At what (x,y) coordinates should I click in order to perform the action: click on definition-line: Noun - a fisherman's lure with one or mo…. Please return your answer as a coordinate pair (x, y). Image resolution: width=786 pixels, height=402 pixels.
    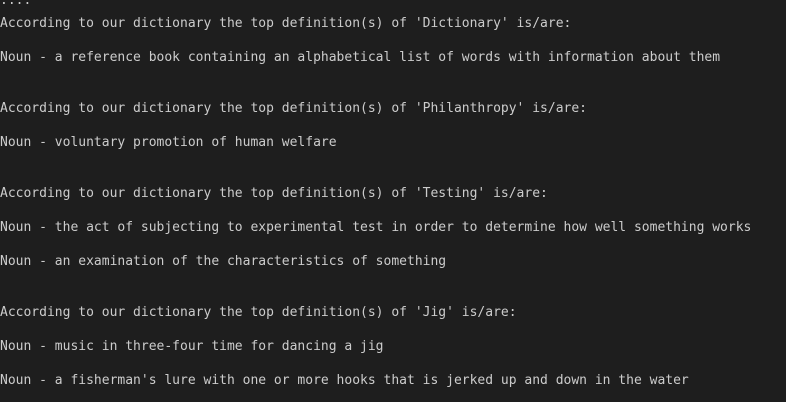
    Looking at the image, I should click on (344, 380).